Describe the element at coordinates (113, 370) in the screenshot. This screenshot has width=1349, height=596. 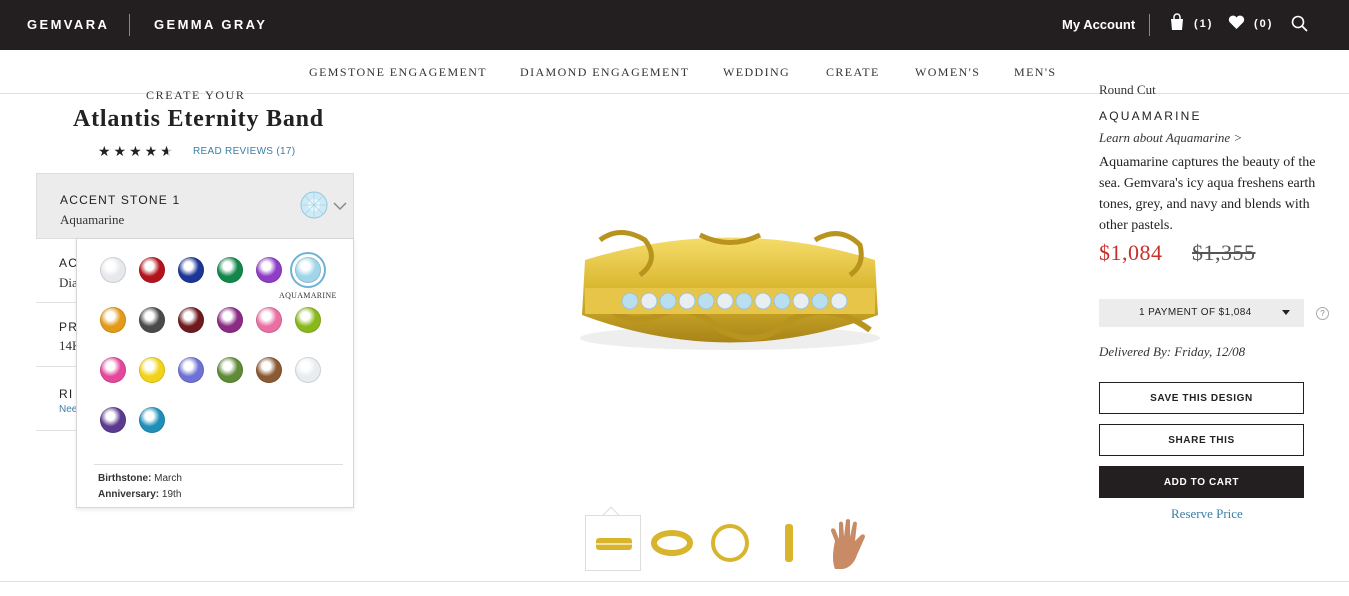
I see `gem-swatch-pink-tourmaline` at that location.